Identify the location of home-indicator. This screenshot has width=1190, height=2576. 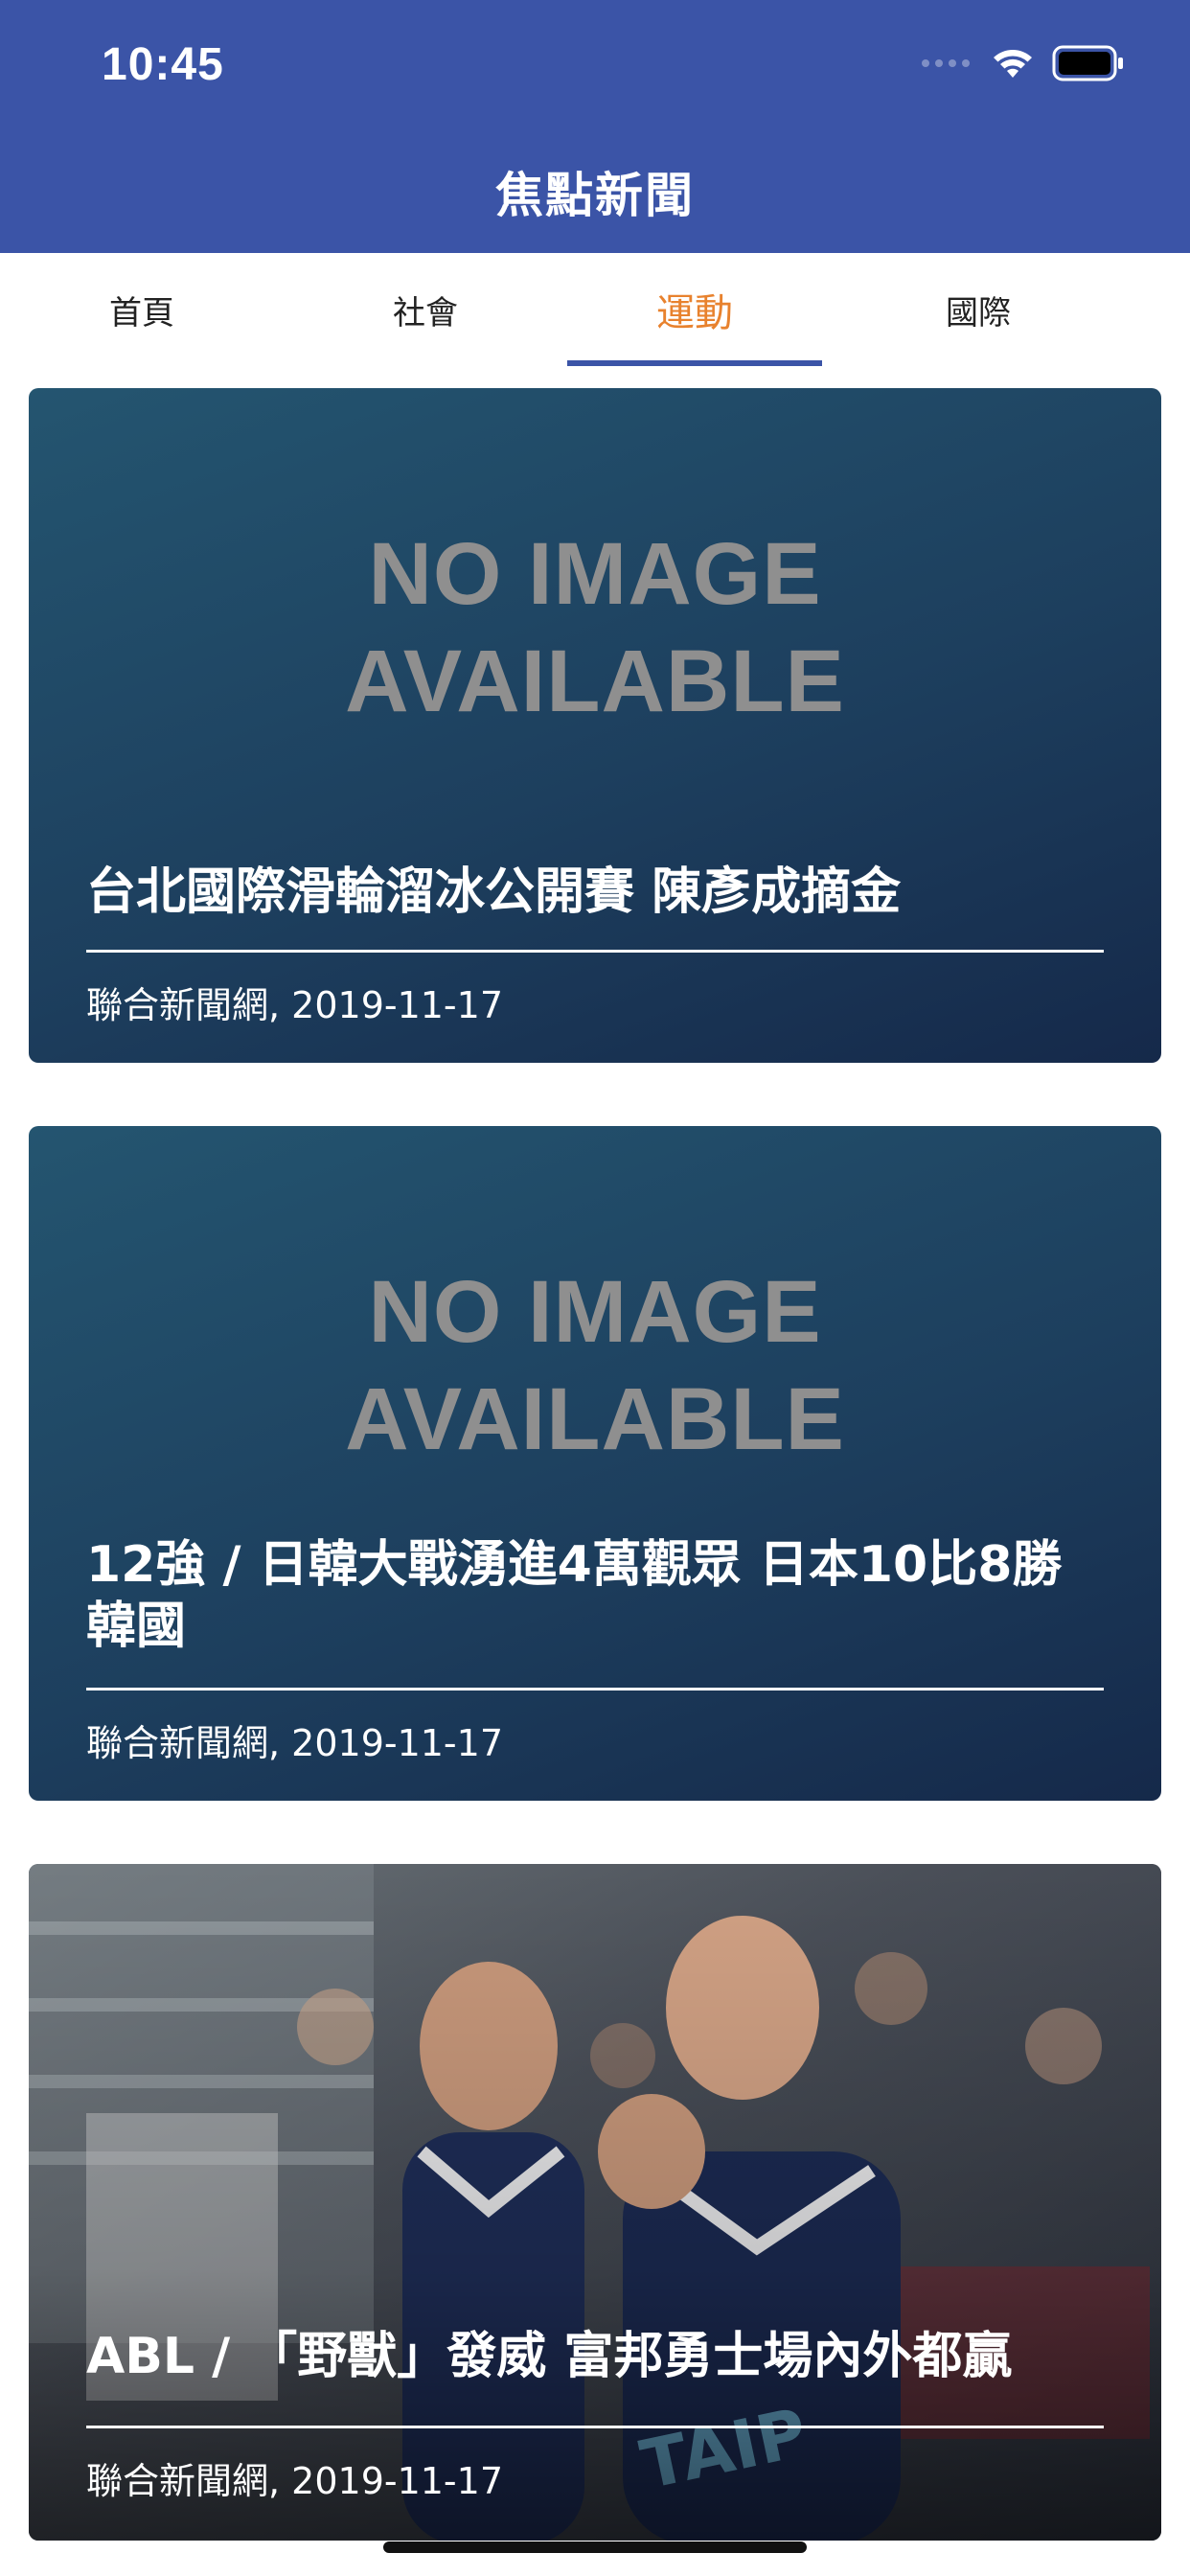
(595, 2547).